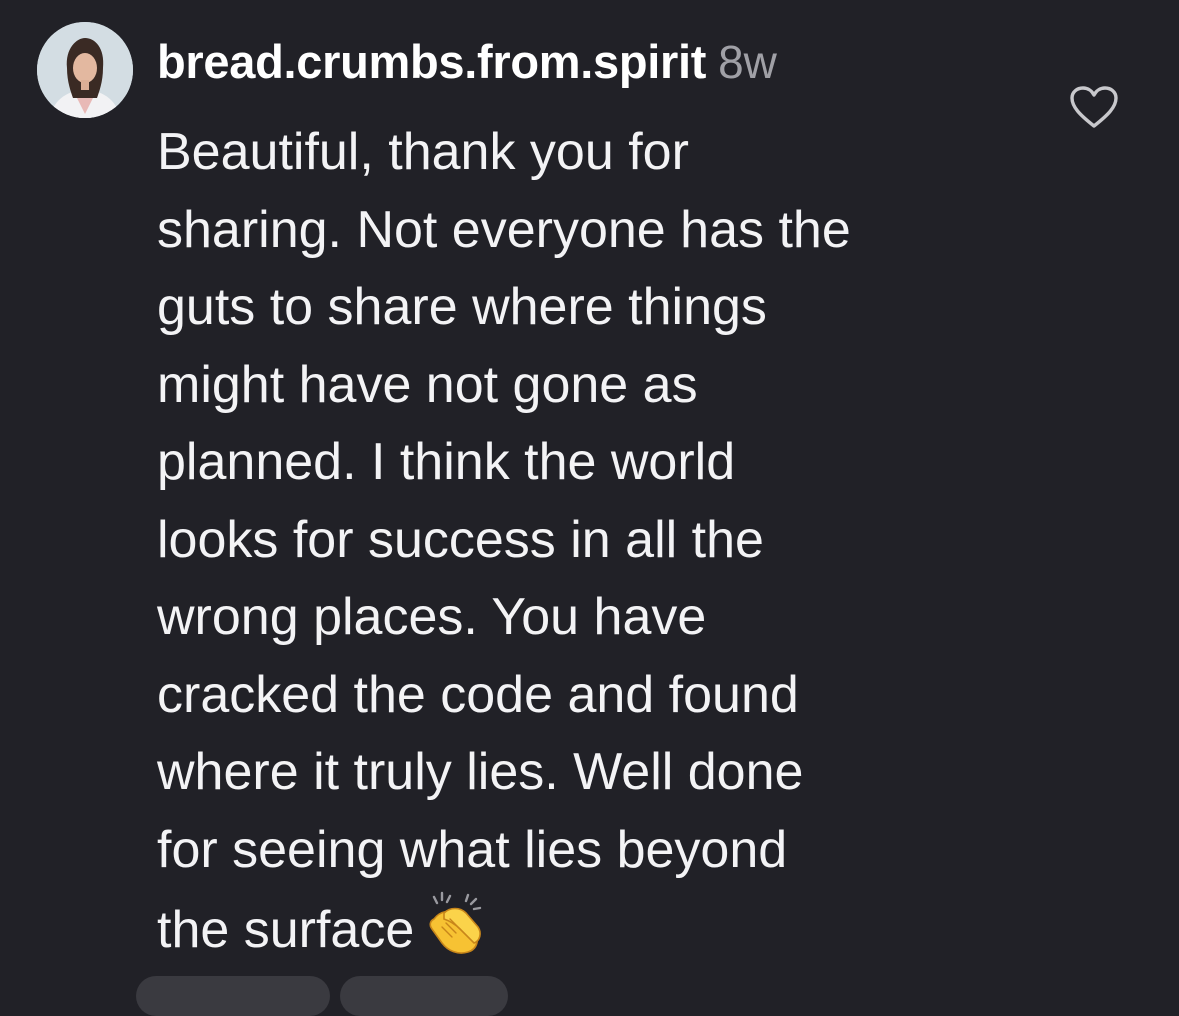  I want to click on comment-line: cracked the code and found, so click(478, 694).